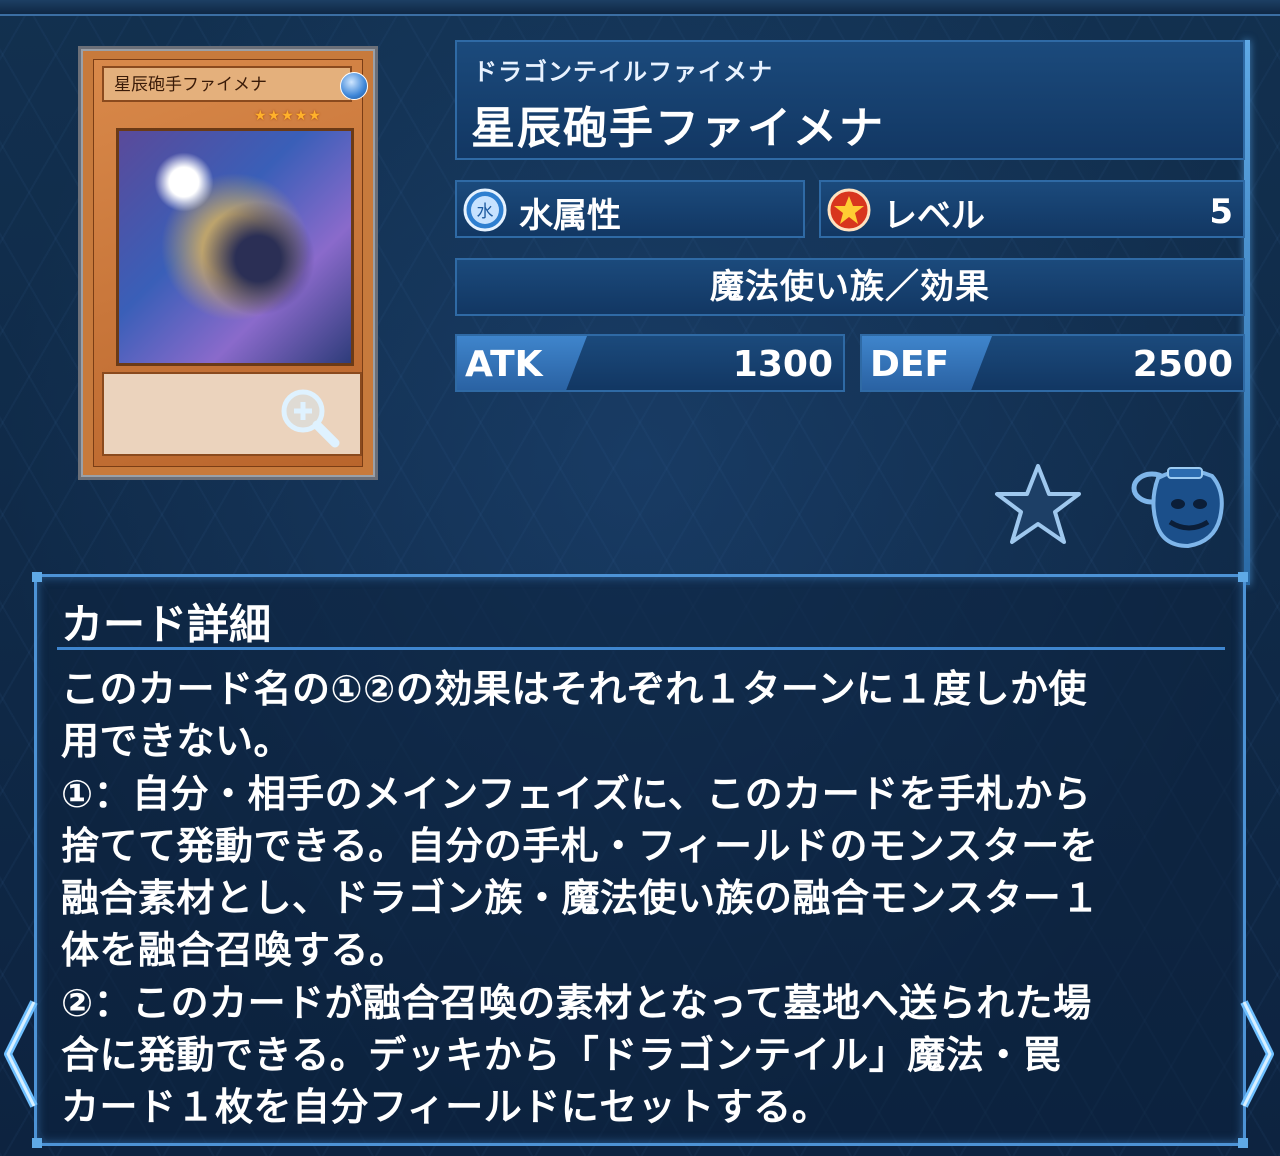 Image resolution: width=1280 pixels, height=1156 pixels. What do you see at coordinates (1038, 505) in the screenshot?
I see `favorite-star-icon` at bounding box center [1038, 505].